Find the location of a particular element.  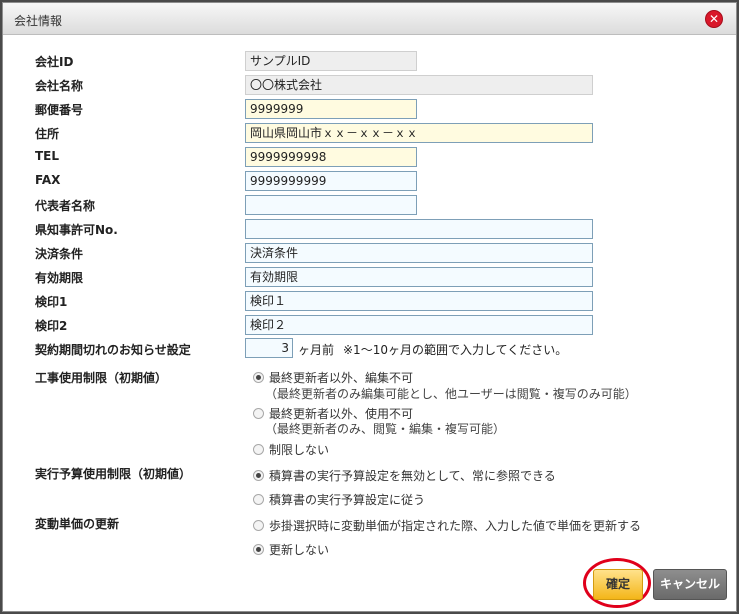

company-id-label: 会社ID is located at coordinates (54, 62).